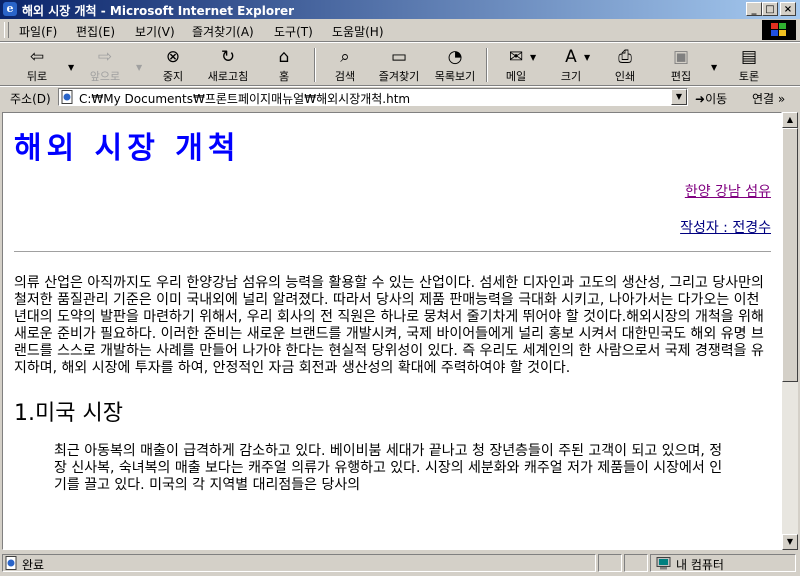 The image size is (800, 576). What do you see at coordinates (681, 57) in the screenshot?
I see `edit-page-icon: ▣` at bounding box center [681, 57].